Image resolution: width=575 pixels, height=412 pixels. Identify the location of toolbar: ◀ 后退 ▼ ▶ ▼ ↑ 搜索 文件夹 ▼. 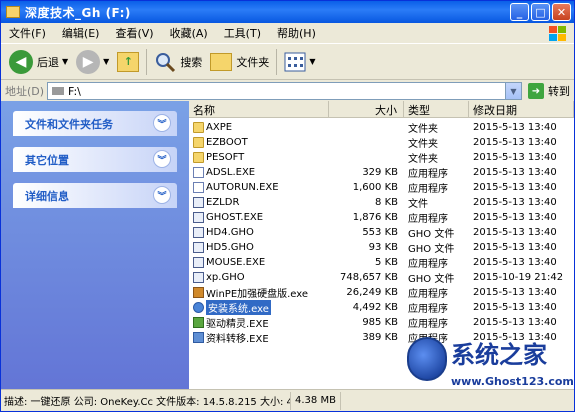
(287, 62).